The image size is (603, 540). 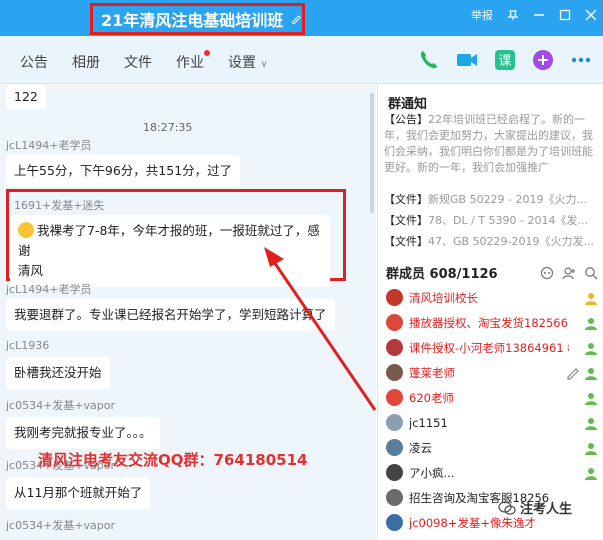 I want to click on svg-text: 课, so click(x=504, y=61).